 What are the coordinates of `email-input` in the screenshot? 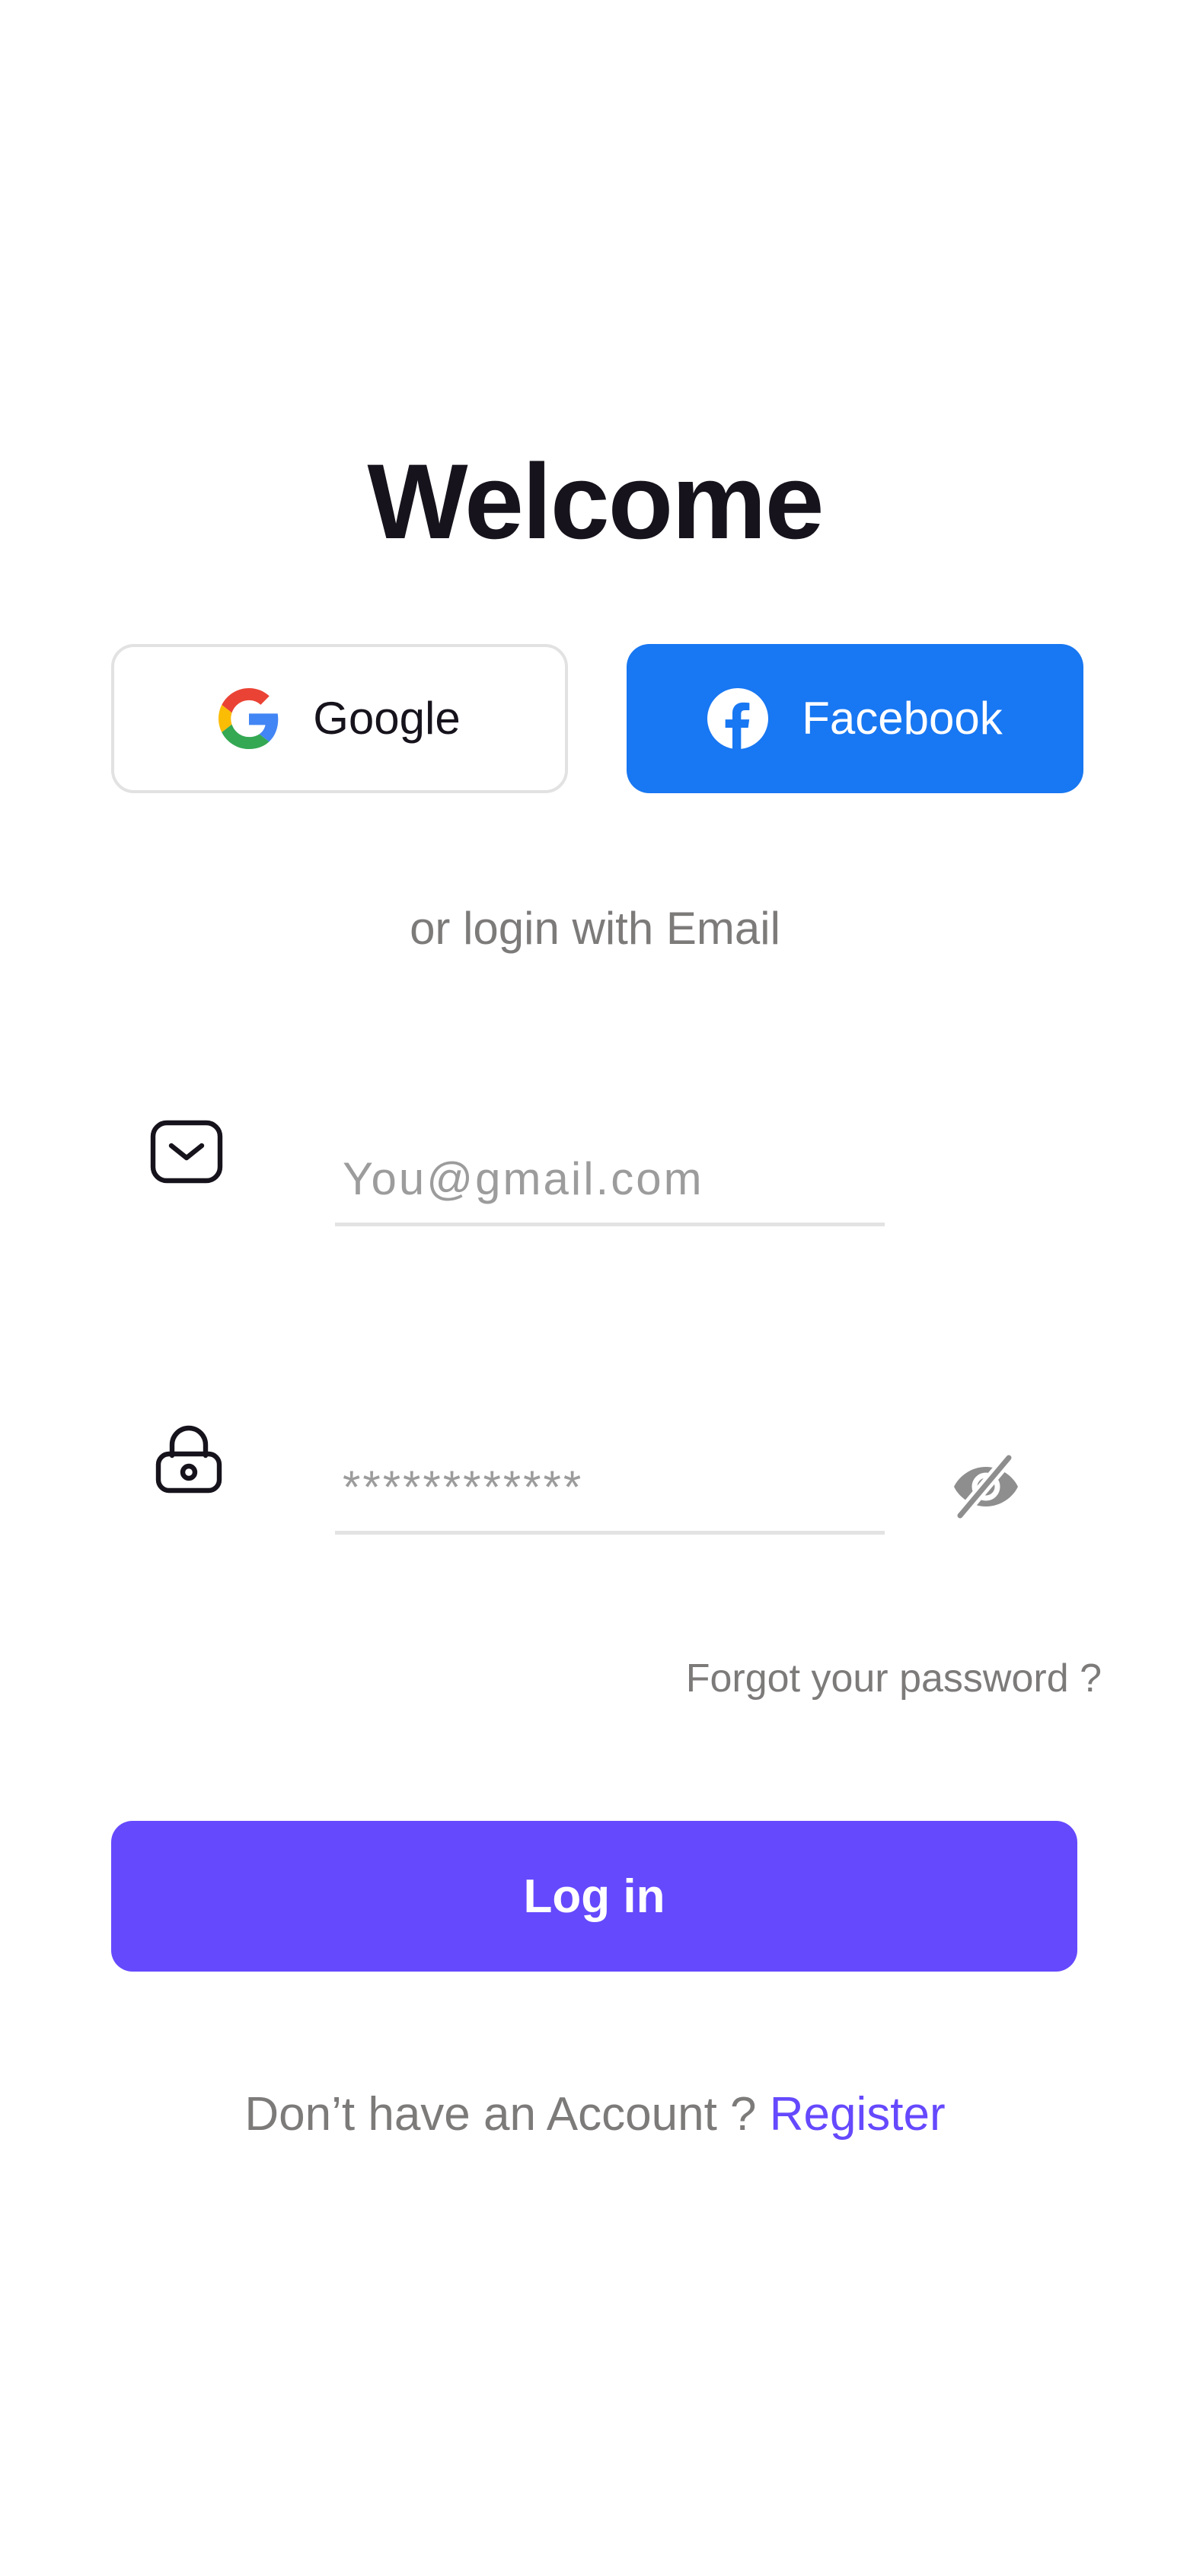 It's located at (610, 1180).